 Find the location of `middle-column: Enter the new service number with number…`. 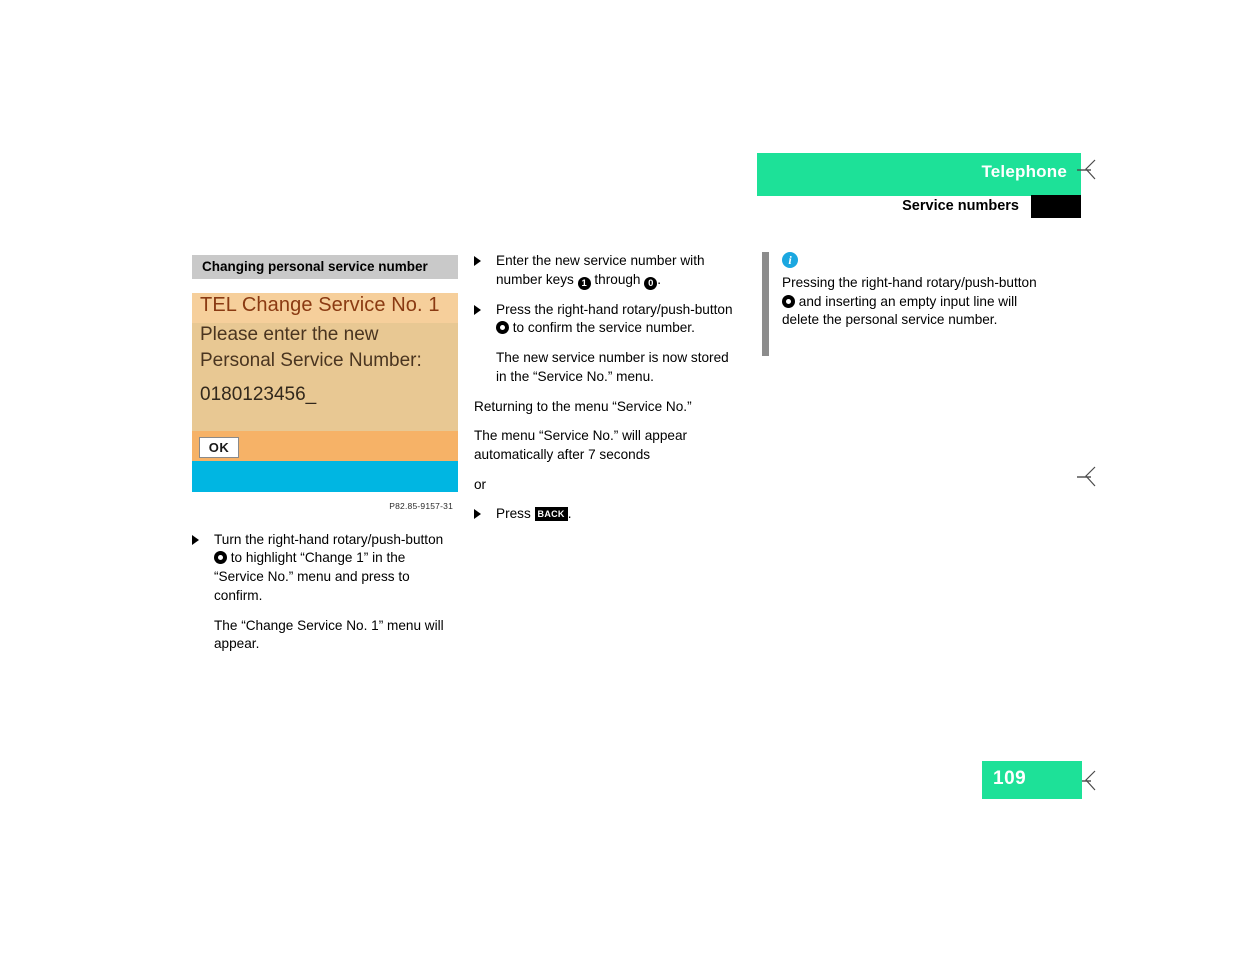

middle-column: Enter the new service number with number… is located at coordinates (607, 393).